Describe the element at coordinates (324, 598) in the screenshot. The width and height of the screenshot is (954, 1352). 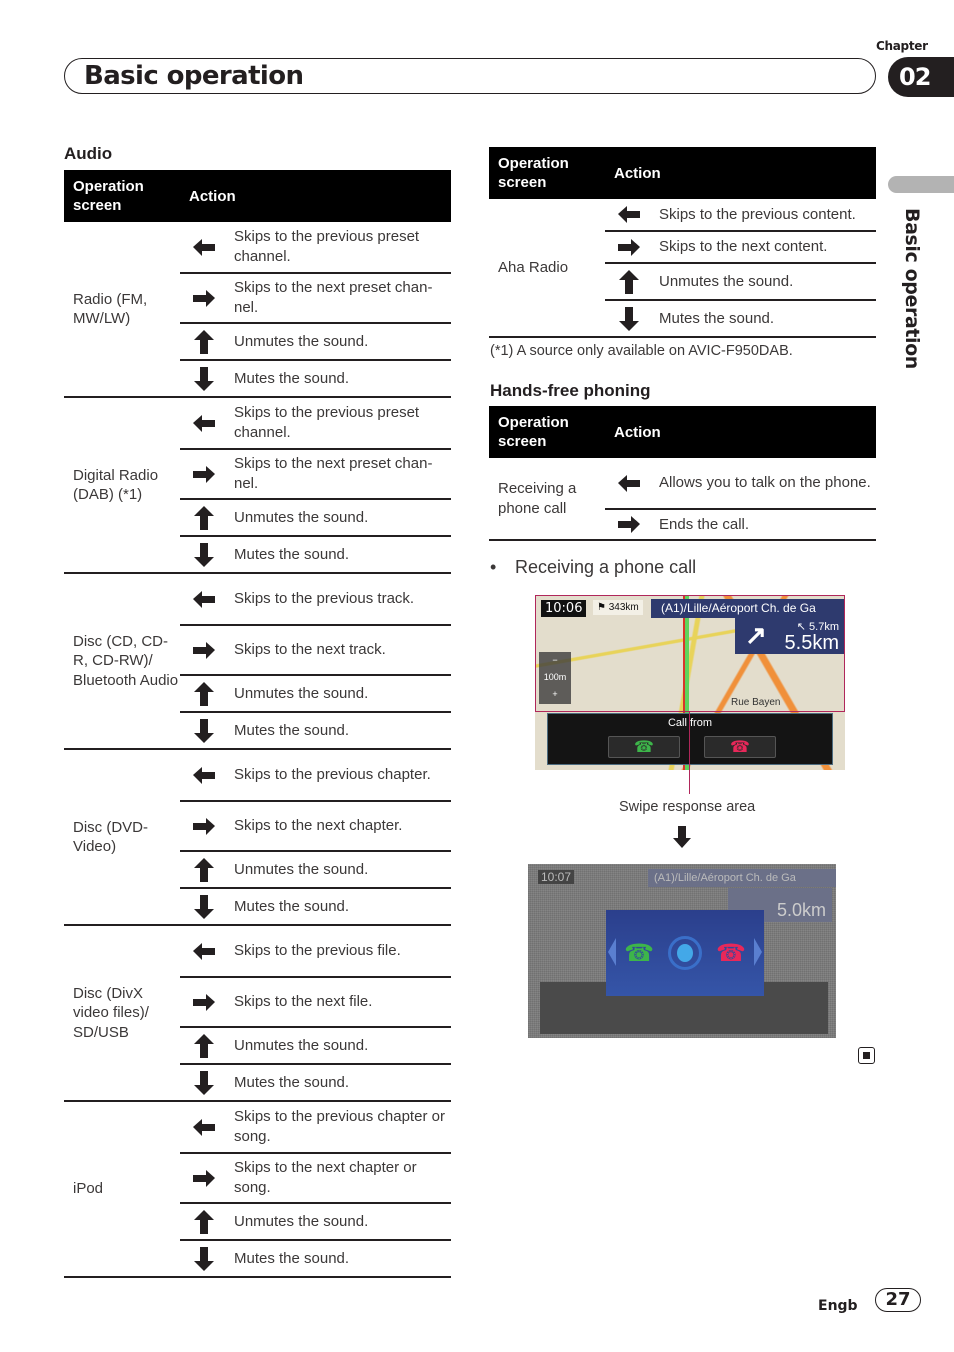
I see `action-description: Skips to the previous track.` at that location.